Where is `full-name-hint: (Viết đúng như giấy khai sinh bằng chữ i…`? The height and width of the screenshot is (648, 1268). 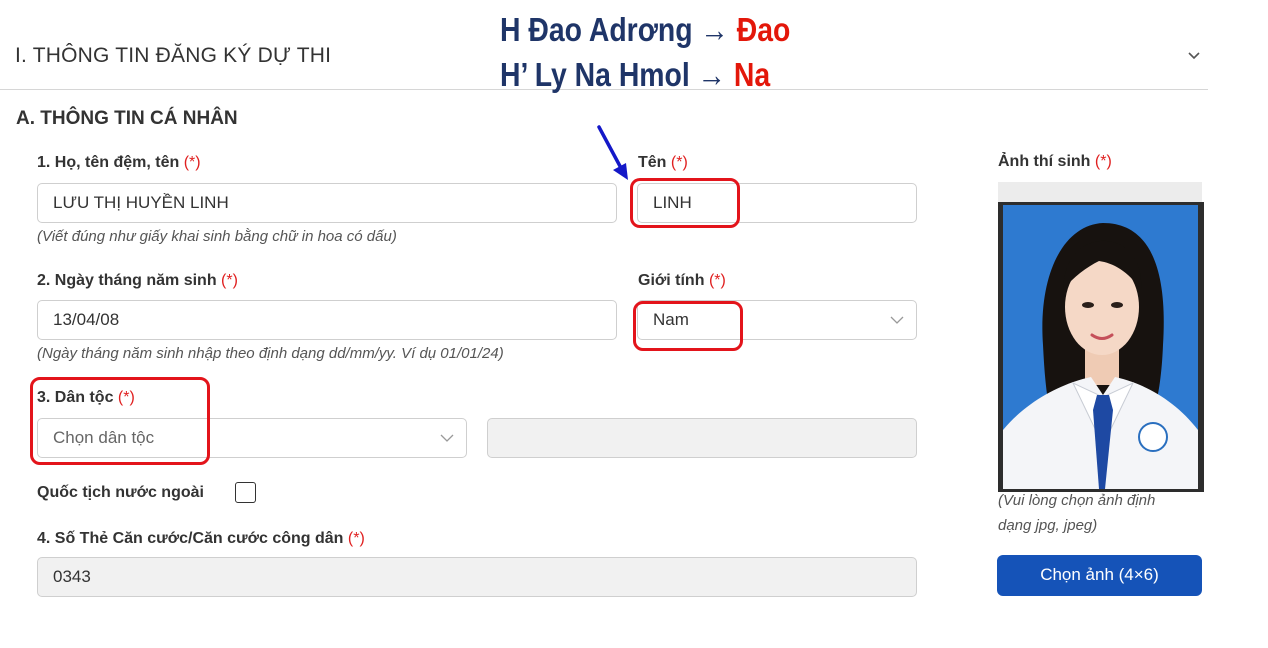
full-name-hint: (Viết đúng như giấy khai sinh bằng chữ i… is located at coordinates (217, 236).